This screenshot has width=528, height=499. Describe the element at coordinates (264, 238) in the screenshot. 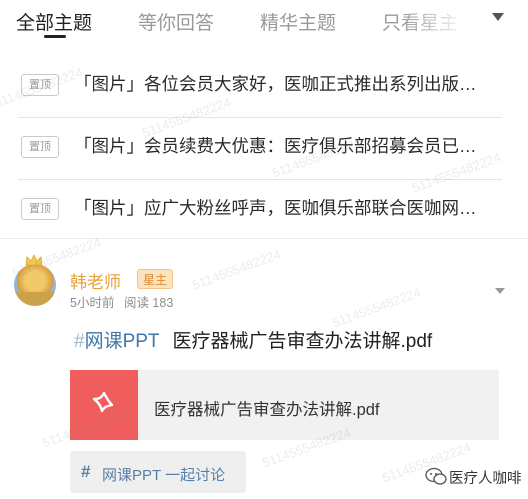

I see `section-divider` at that location.